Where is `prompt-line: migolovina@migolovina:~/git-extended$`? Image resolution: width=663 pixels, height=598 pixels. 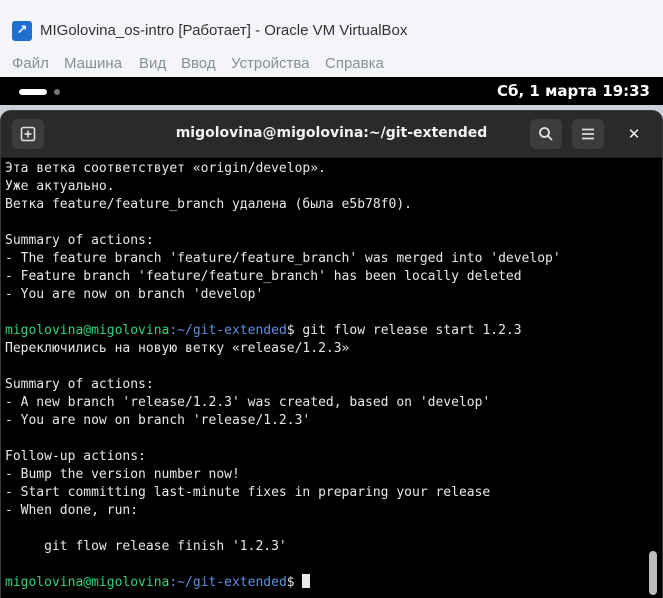 prompt-line: migolovina@migolovina:~/git-extended$ is located at coordinates (325, 583).